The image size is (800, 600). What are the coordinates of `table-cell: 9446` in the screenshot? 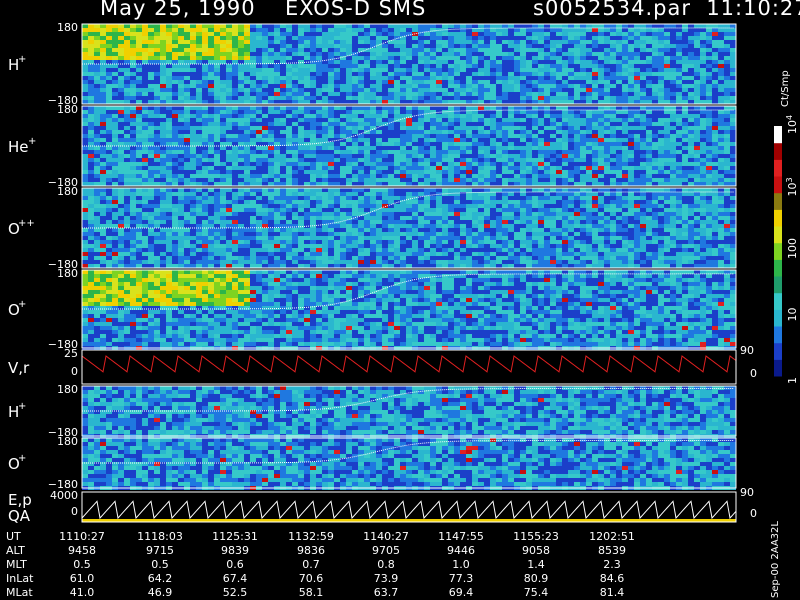 It's located at (461, 550).